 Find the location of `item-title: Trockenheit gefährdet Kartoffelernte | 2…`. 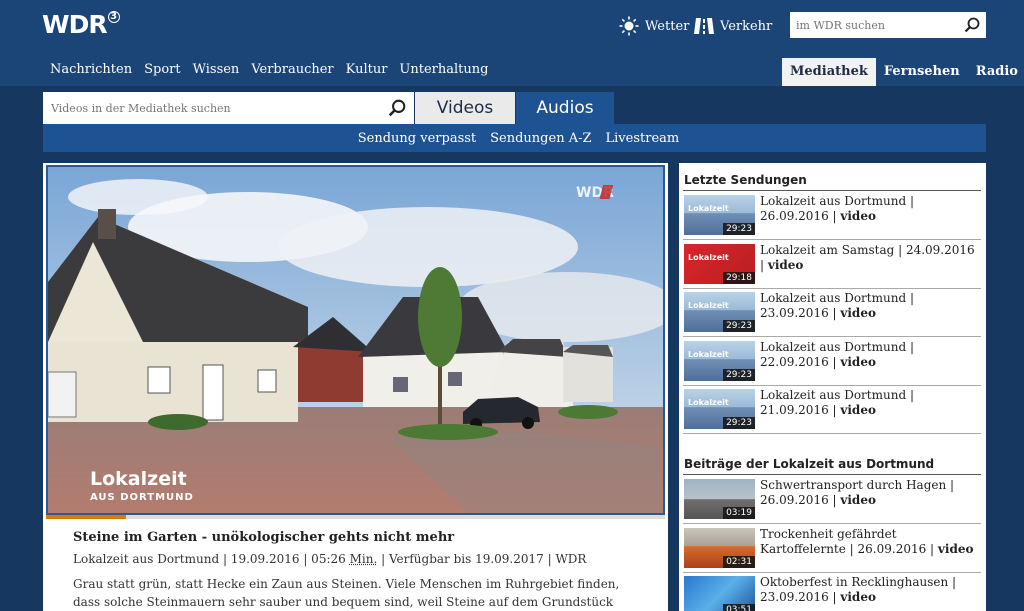

item-title: Trockenheit gefährdet Kartoffelernte | 2… is located at coordinates (870, 542).